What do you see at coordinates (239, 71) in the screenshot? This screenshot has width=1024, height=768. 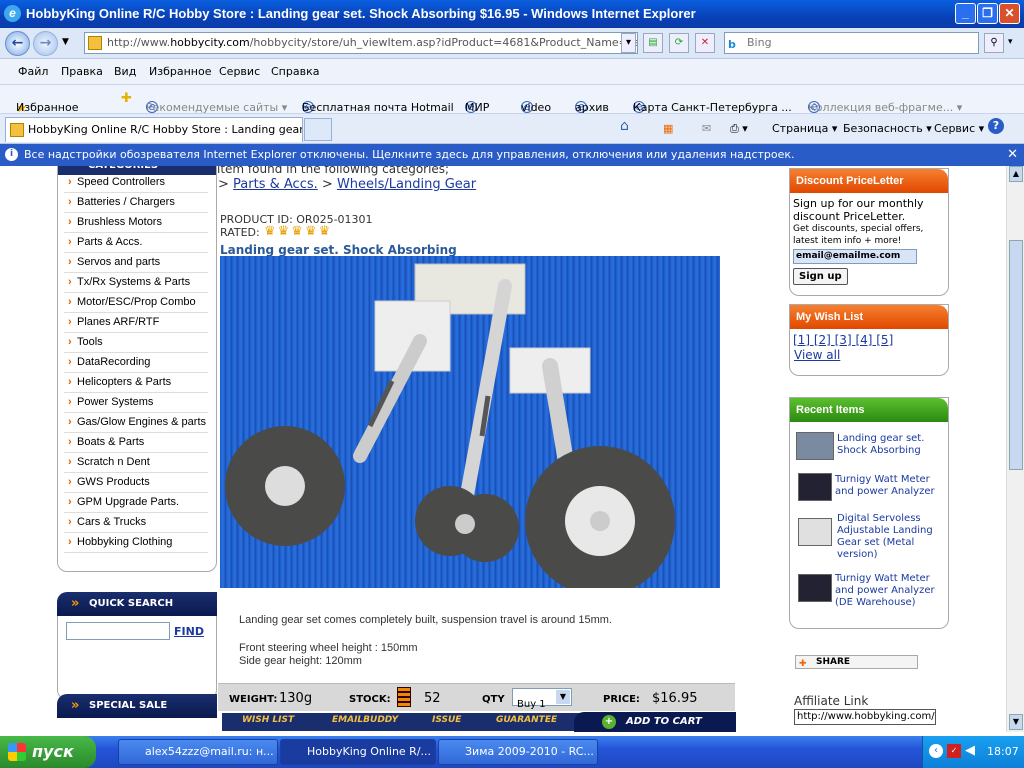 I see `menu-tools: Сервис` at bounding box center [239, 71].